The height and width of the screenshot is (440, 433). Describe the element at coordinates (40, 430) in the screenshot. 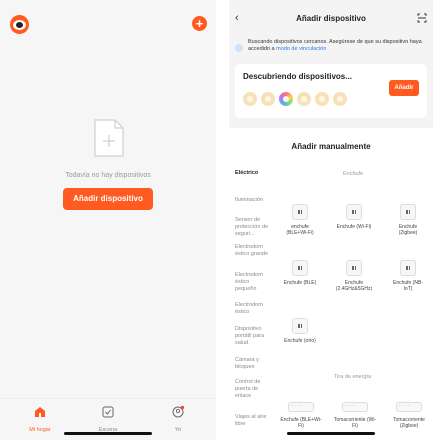

I see `nav-label: Mi hogar` at that location.